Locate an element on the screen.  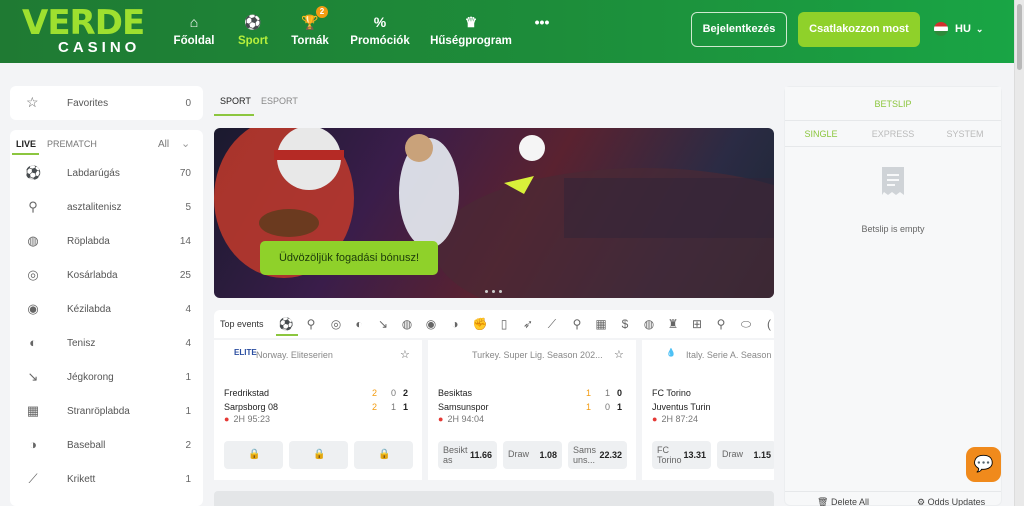
sport-count: 2 is located at coordinates (188, 445).